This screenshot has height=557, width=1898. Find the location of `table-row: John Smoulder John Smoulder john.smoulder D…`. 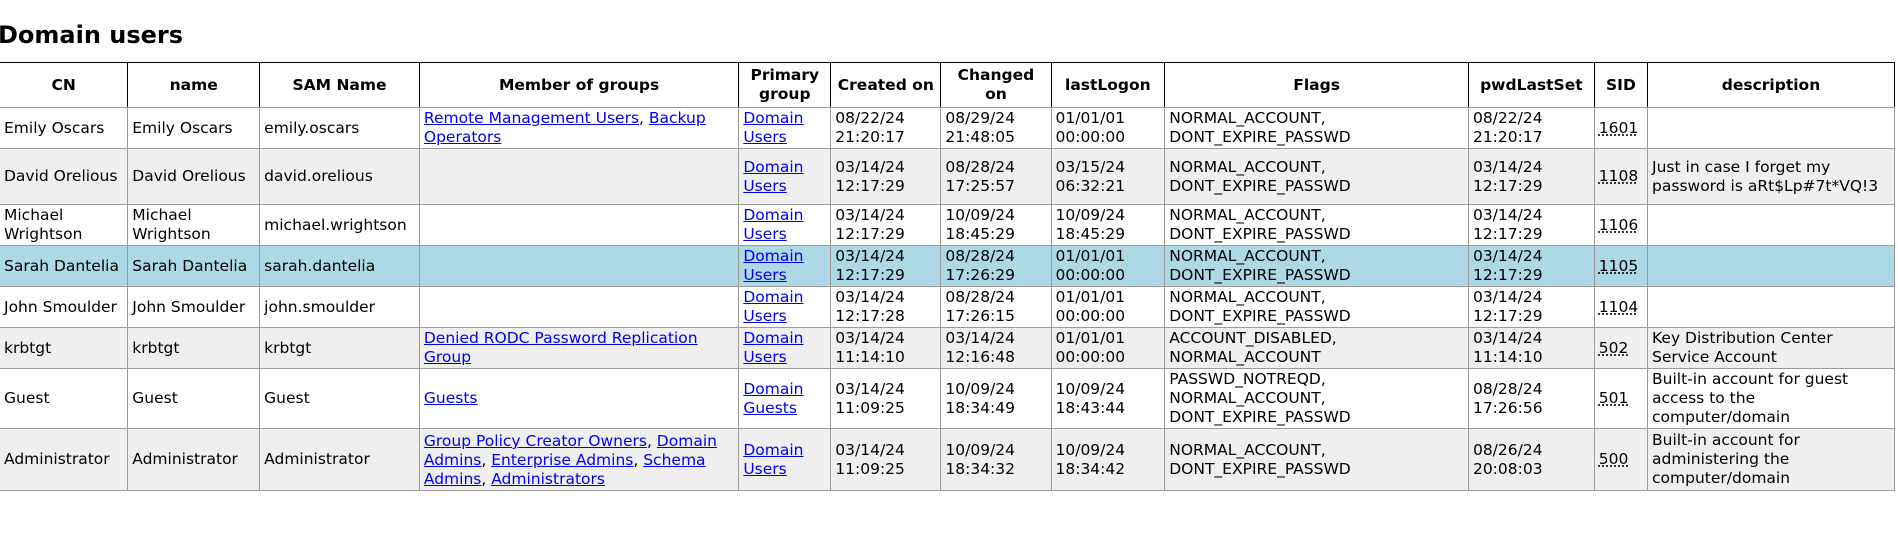

table-row: John Smoulder John Smoulder john.smoulder D… is located at coordinates (947, 307).